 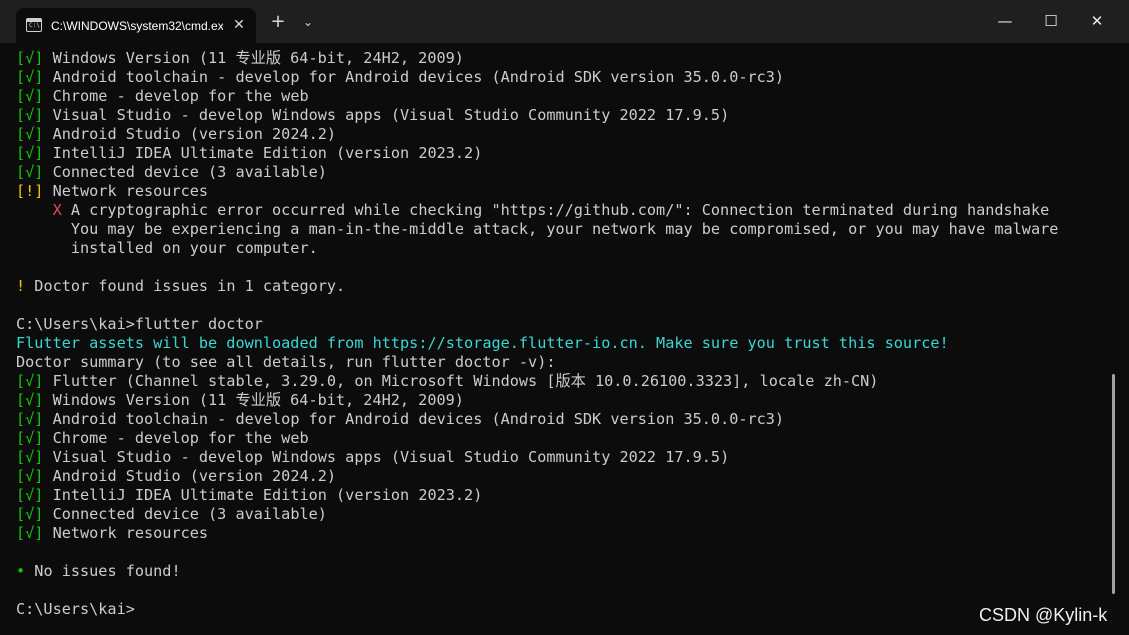 What do you see at coordinates (21, 286) in the screenshot?
I see `console-line-prefix: !` at bounding box center [21, 286].